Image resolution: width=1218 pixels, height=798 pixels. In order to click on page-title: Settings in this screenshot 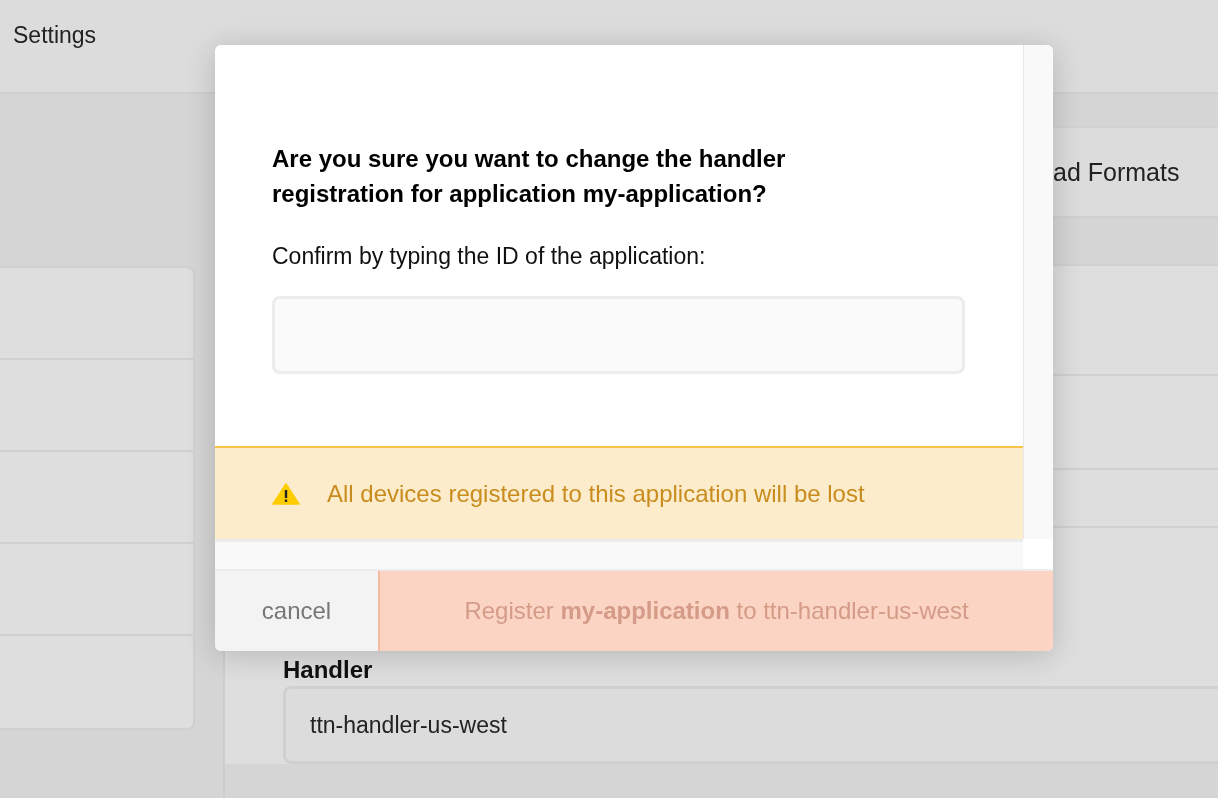, I will do `click(55, 35)`.